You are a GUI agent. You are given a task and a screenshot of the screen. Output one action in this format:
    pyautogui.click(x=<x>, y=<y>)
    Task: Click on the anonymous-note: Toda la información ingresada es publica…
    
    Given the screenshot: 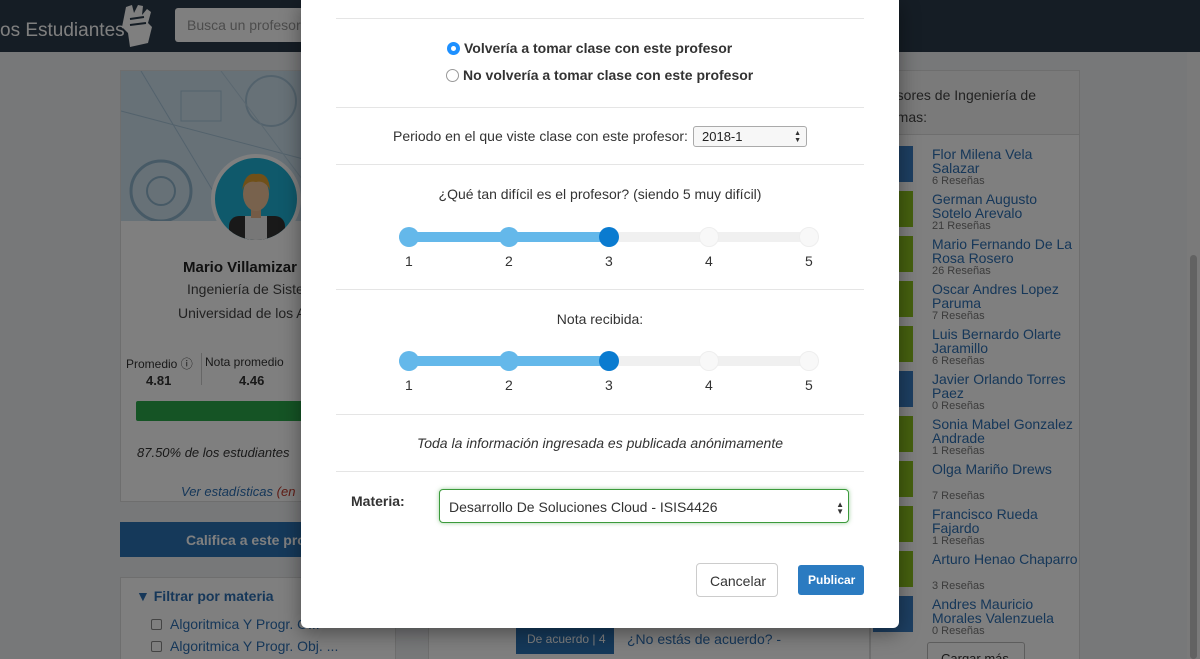 What is the action you would take?
    pyautogui.click(x=600, y=443)
    